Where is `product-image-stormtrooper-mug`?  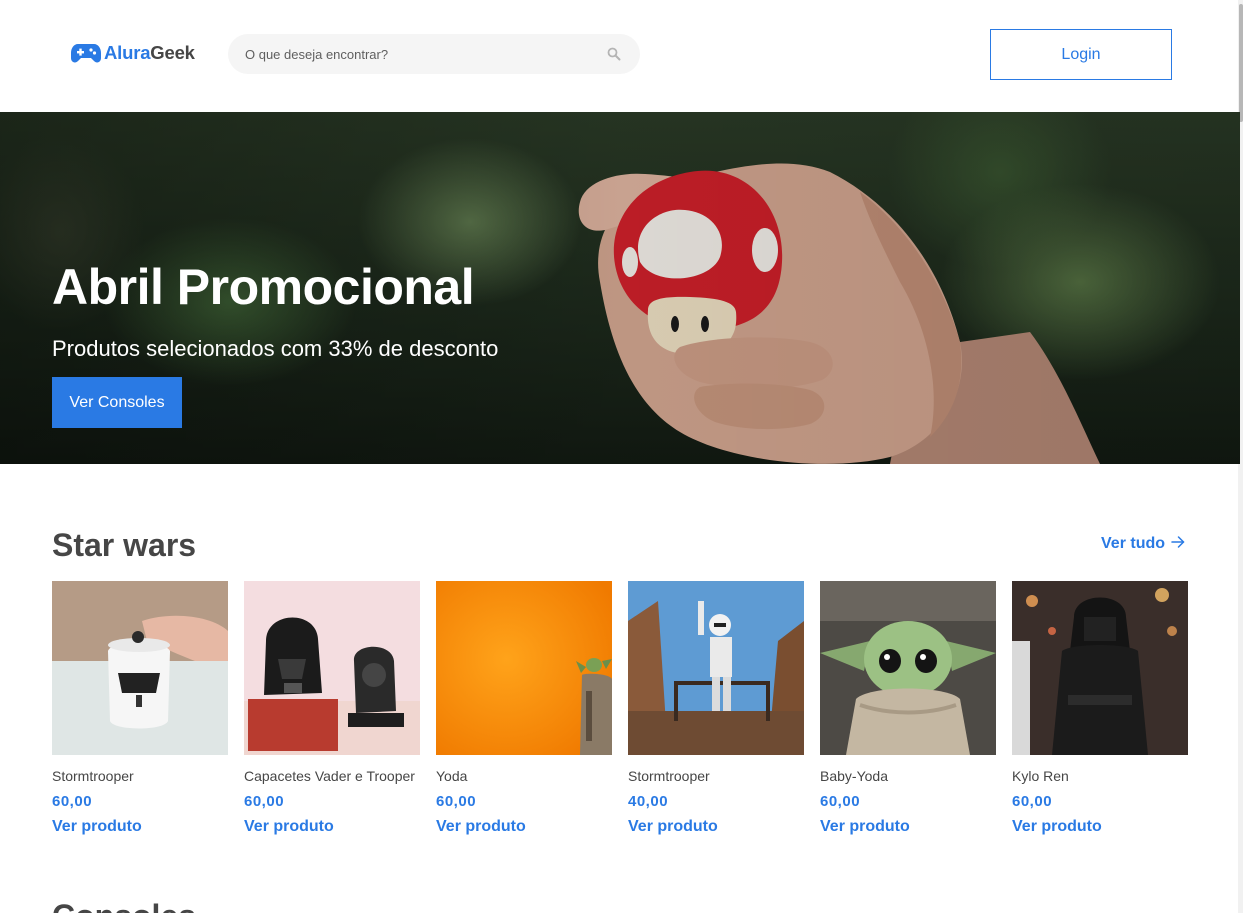 product-image-stormtrooper-mug is located at coordinates (140, 668).